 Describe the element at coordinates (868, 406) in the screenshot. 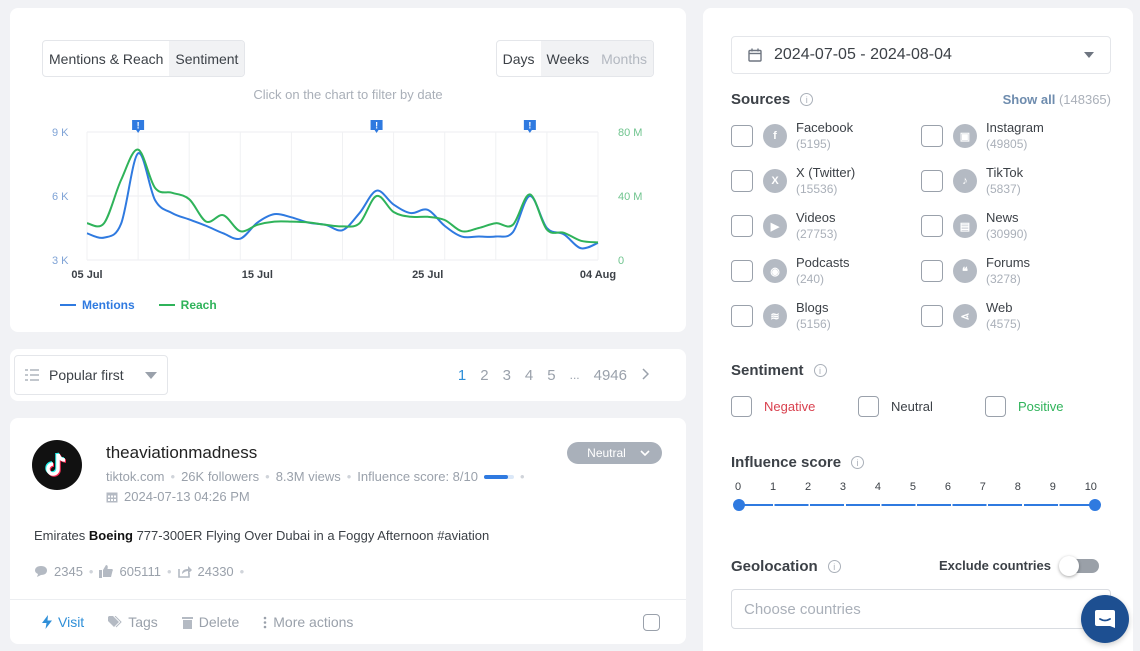

I see `neutral-checkbox` at that location.